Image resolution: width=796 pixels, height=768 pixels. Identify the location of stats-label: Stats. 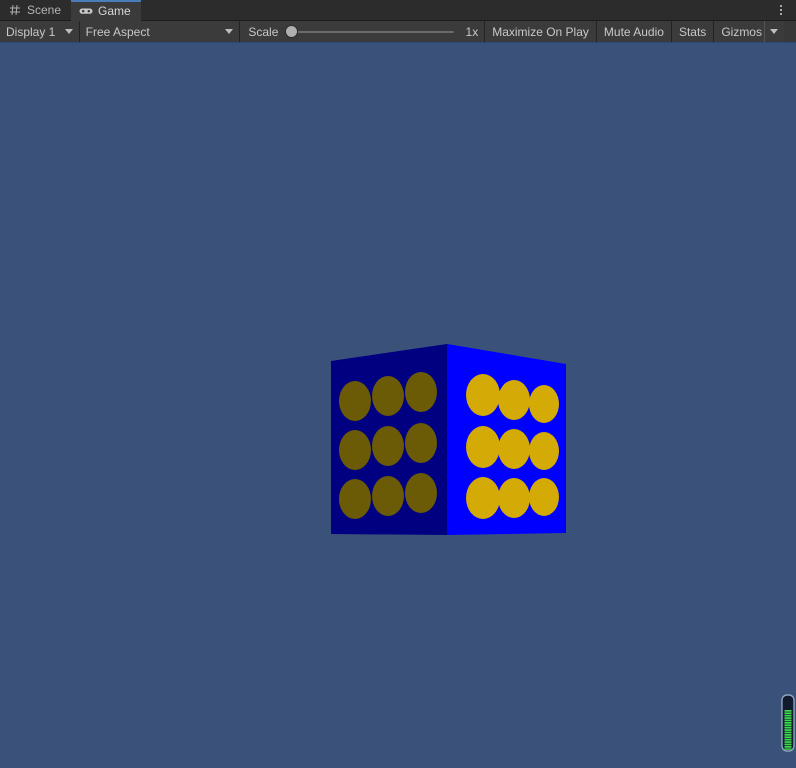
(692, 31).